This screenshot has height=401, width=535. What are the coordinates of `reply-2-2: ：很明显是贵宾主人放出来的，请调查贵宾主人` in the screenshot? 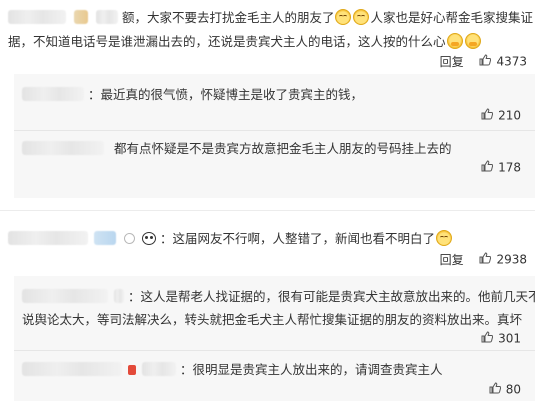 It's located at (232, 368).